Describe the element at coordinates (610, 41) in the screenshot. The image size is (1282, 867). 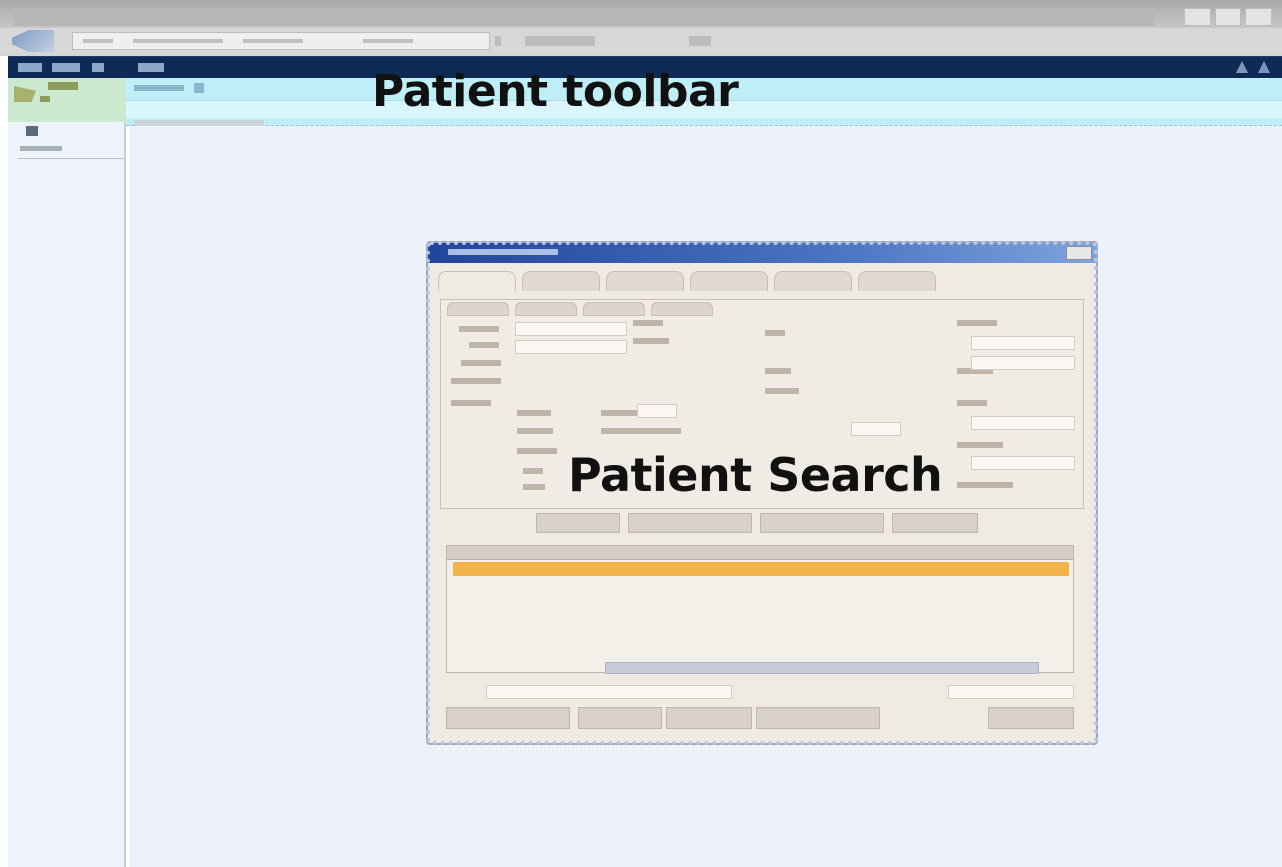
I see `browser-tools` at that location.